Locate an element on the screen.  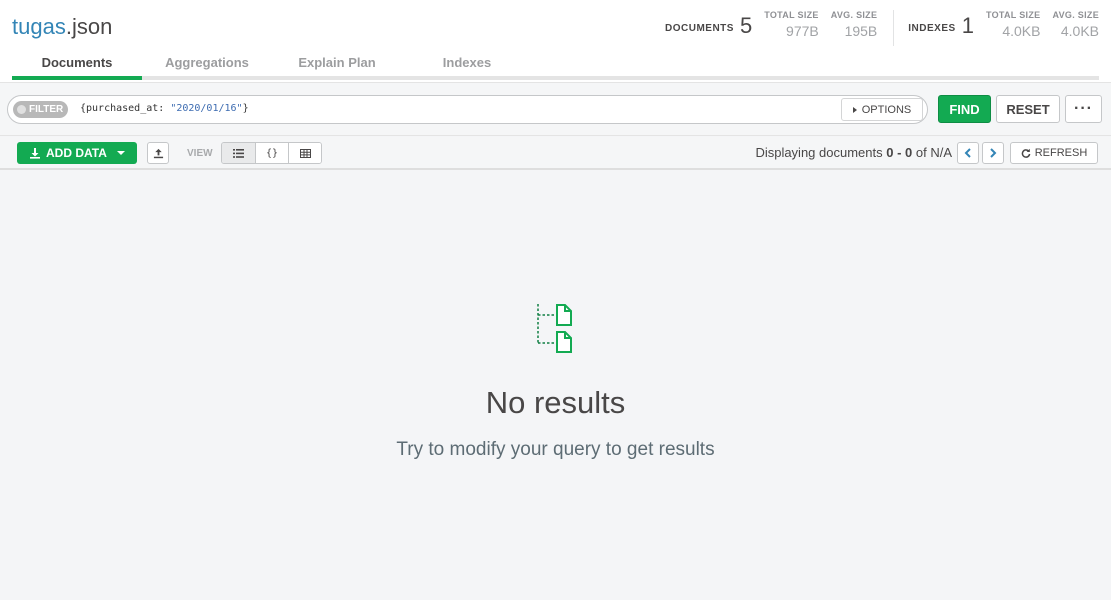
display-range: 0 - 0 is located at coordinates (899, 152).